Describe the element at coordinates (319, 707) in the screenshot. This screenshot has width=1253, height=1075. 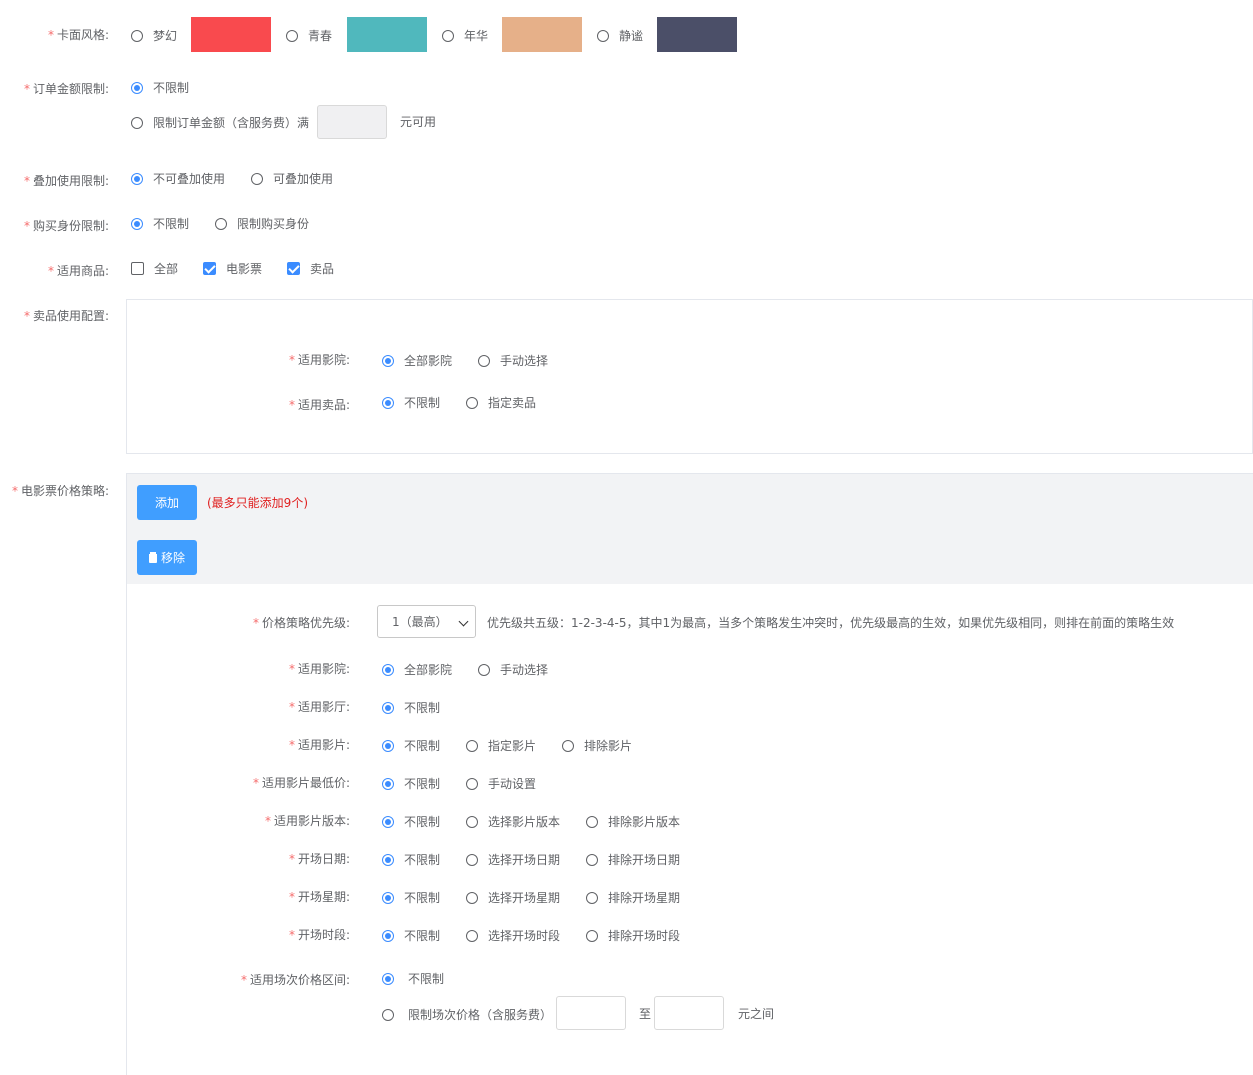
I see `hall-label: * 适用影厅:` at that location.